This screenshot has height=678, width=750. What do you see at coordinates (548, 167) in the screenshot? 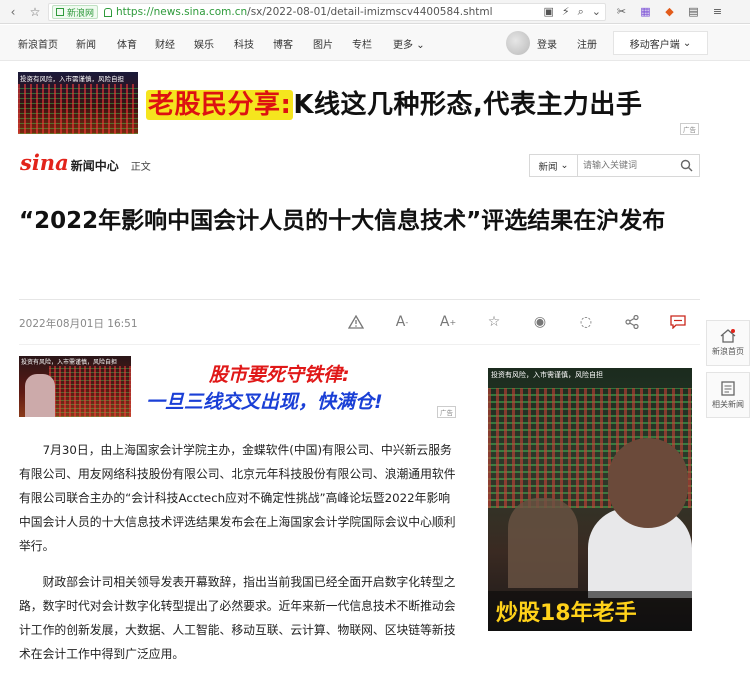
I see `search-category-label: 新闻` at bounding box center [548, 167].